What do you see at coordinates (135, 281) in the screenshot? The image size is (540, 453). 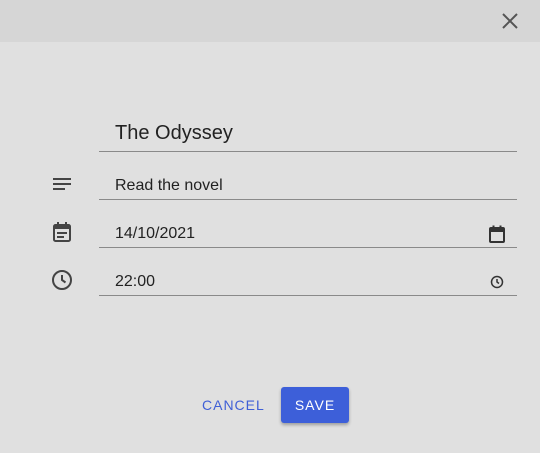 I see `time-value: 22:00` at bounding box center [135, 281].